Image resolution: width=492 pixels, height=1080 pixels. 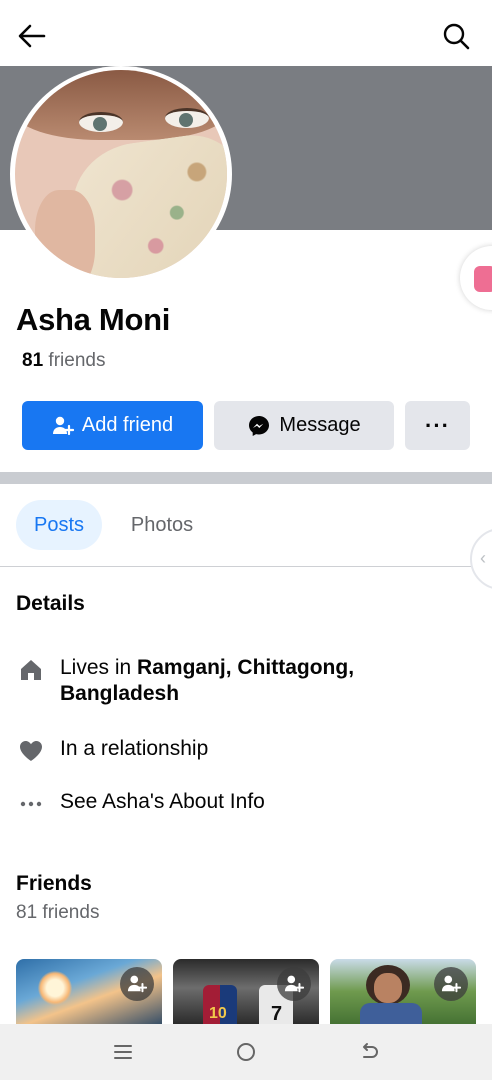 I want to click on tab-photos: Photos, so click(x=162, y=525).